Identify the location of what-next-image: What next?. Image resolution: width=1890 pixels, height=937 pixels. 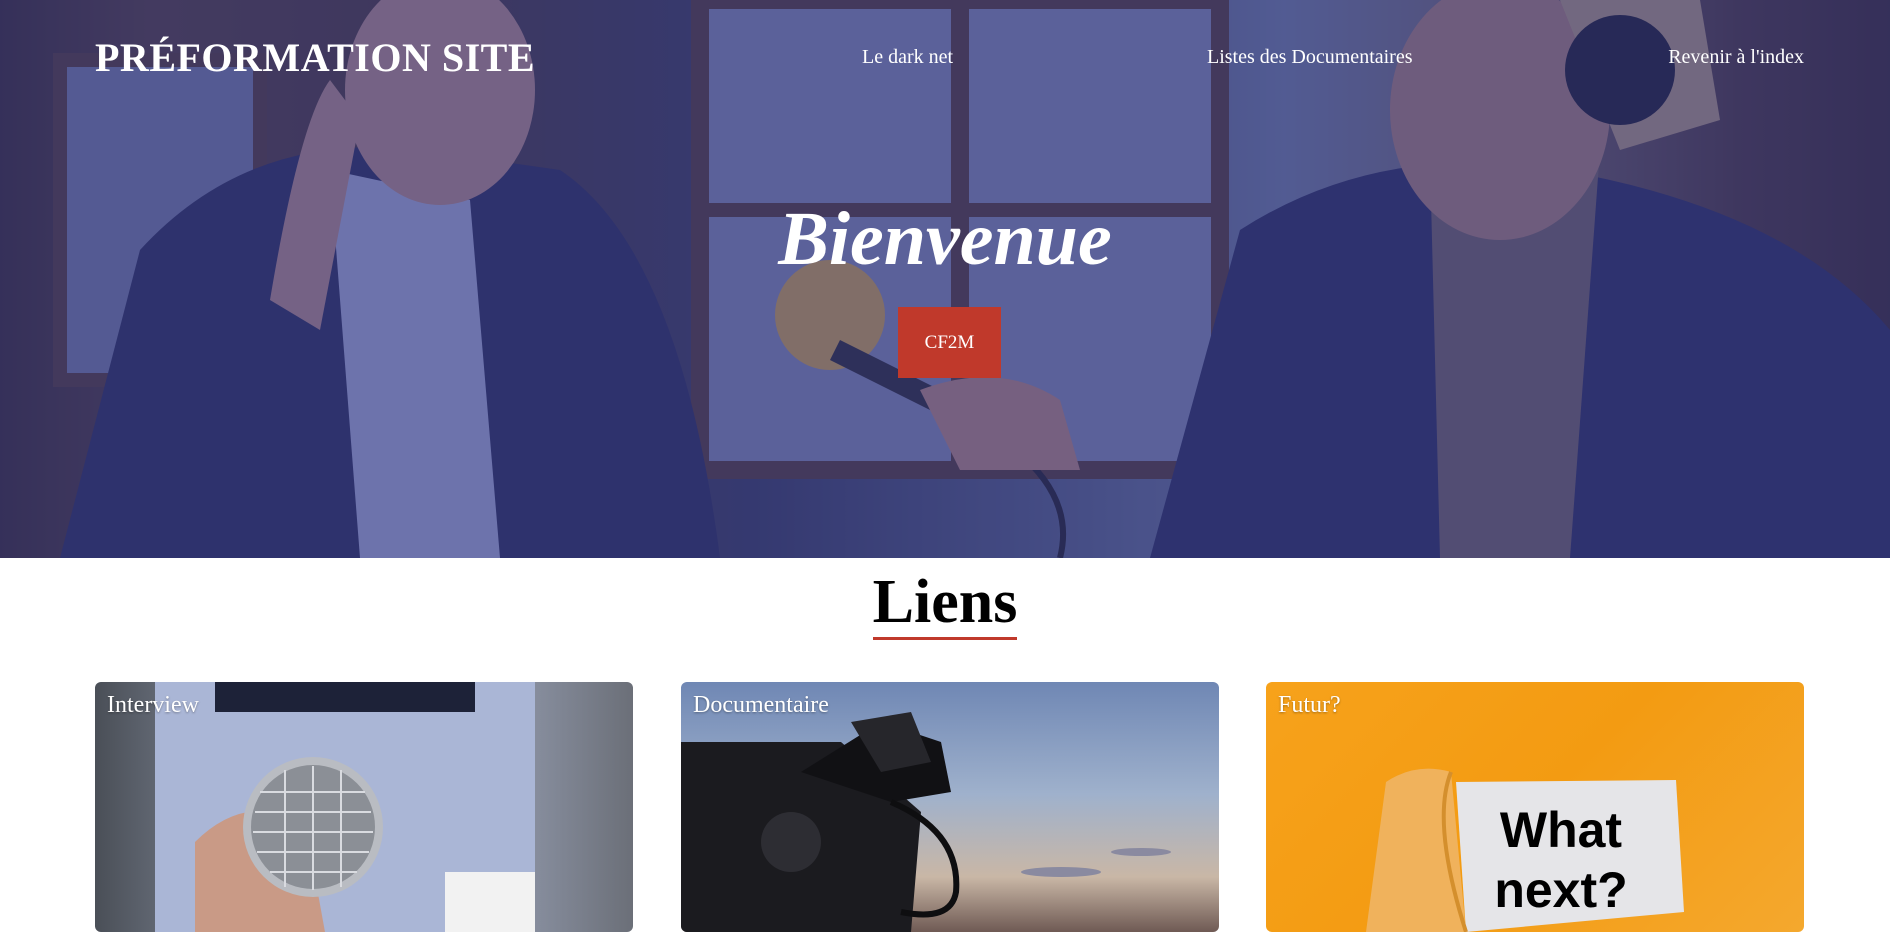
(1525, 850).